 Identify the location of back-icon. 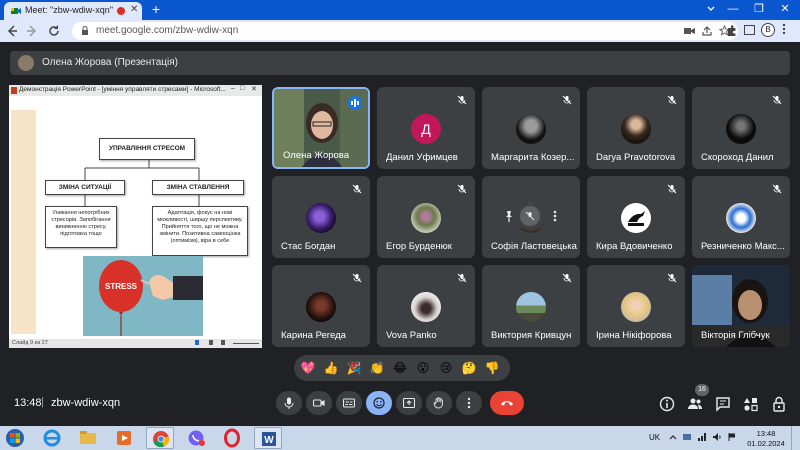
(12, 31).